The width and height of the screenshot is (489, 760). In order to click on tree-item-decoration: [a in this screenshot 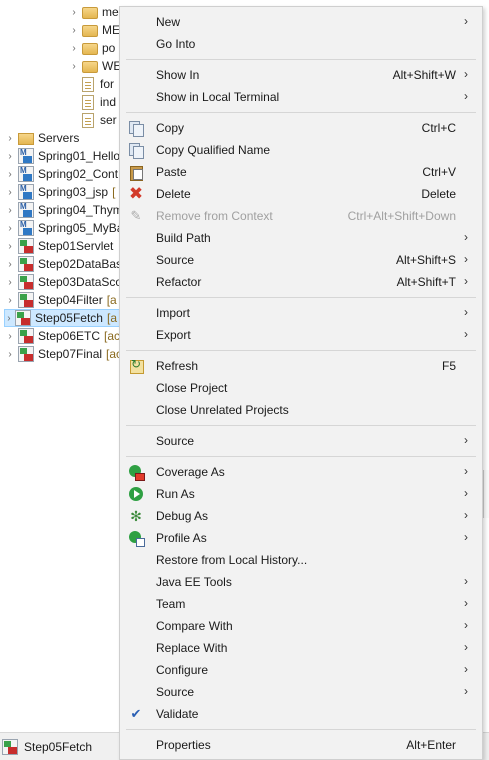, I will do `click(111, 318)`.